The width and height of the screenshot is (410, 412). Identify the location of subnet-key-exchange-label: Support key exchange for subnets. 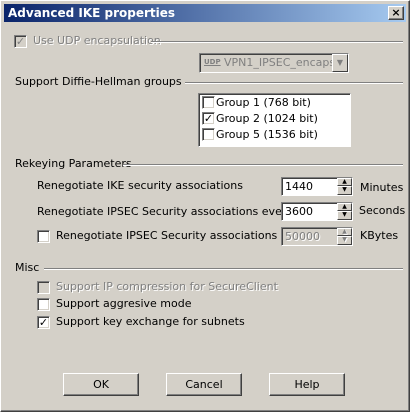
(150, 321).